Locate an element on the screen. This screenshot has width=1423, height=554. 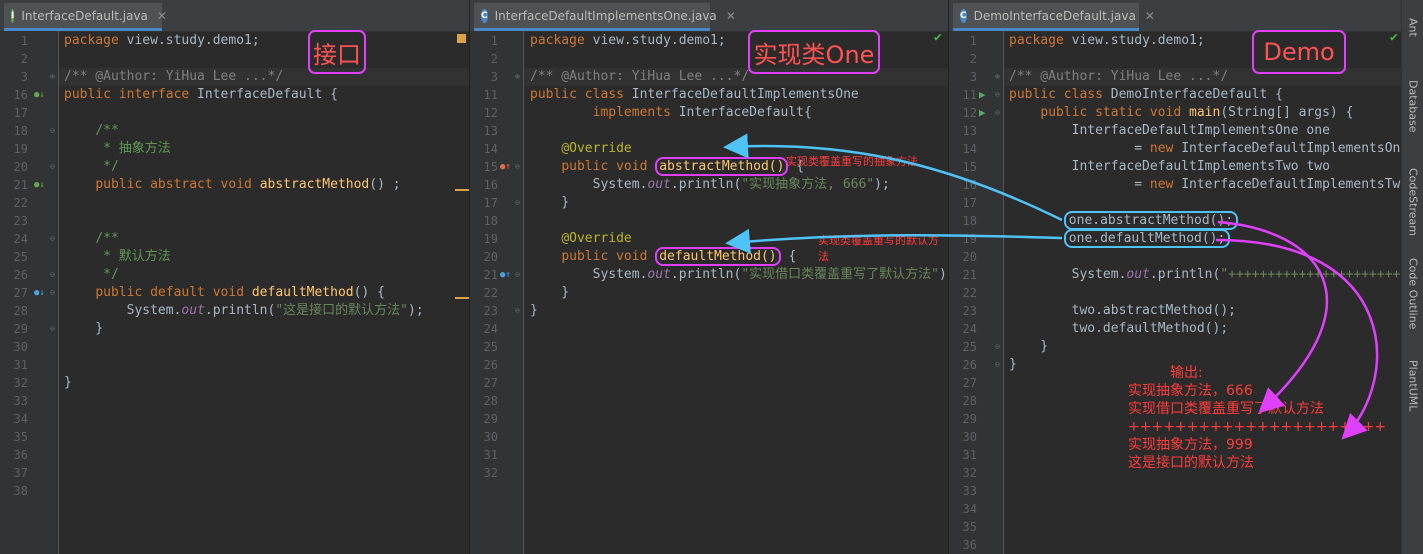
line-number: 15 is located at coordinates (490, 167).